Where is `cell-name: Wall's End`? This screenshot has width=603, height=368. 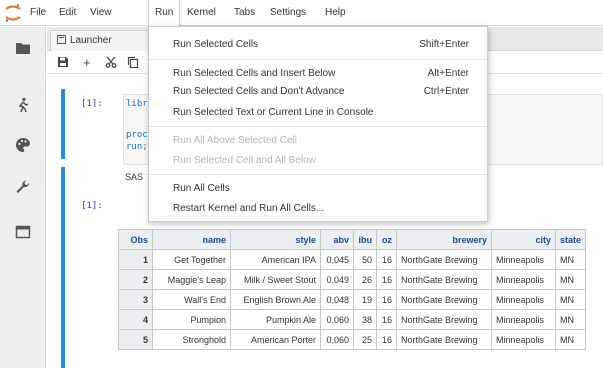 cell-name: Wall's End is located at coordinates (191, 299).